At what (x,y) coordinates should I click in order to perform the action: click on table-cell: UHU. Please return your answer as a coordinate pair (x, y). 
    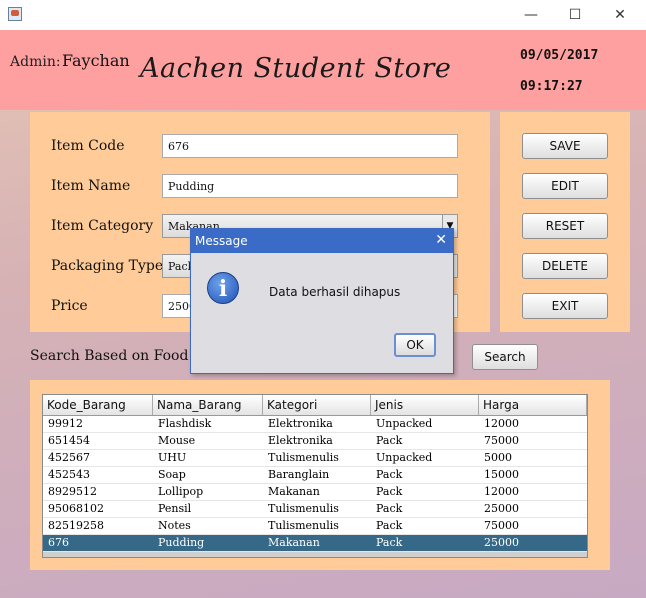
    Looking at the image, I should click on (172, 457).